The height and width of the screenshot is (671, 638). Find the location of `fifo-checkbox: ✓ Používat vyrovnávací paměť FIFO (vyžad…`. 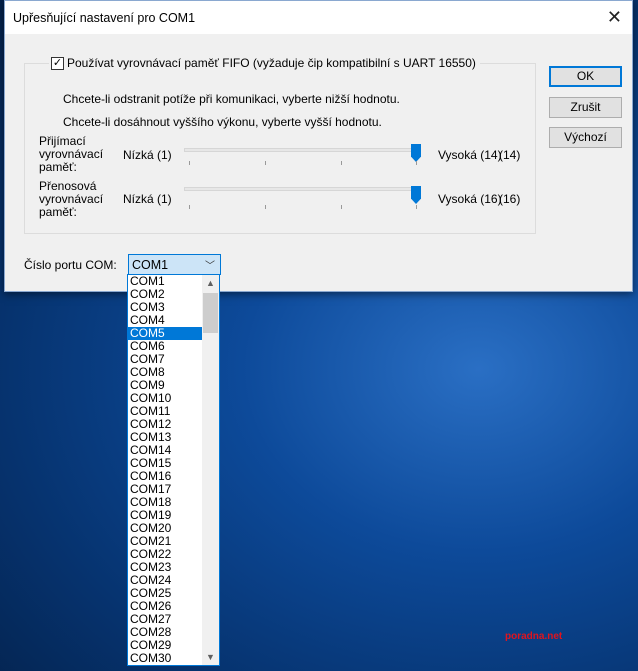

fifo-checkbox: ✓ Používat vyrovnávací paměť FIFO (vyžad… is located at coordinates (264, 63).